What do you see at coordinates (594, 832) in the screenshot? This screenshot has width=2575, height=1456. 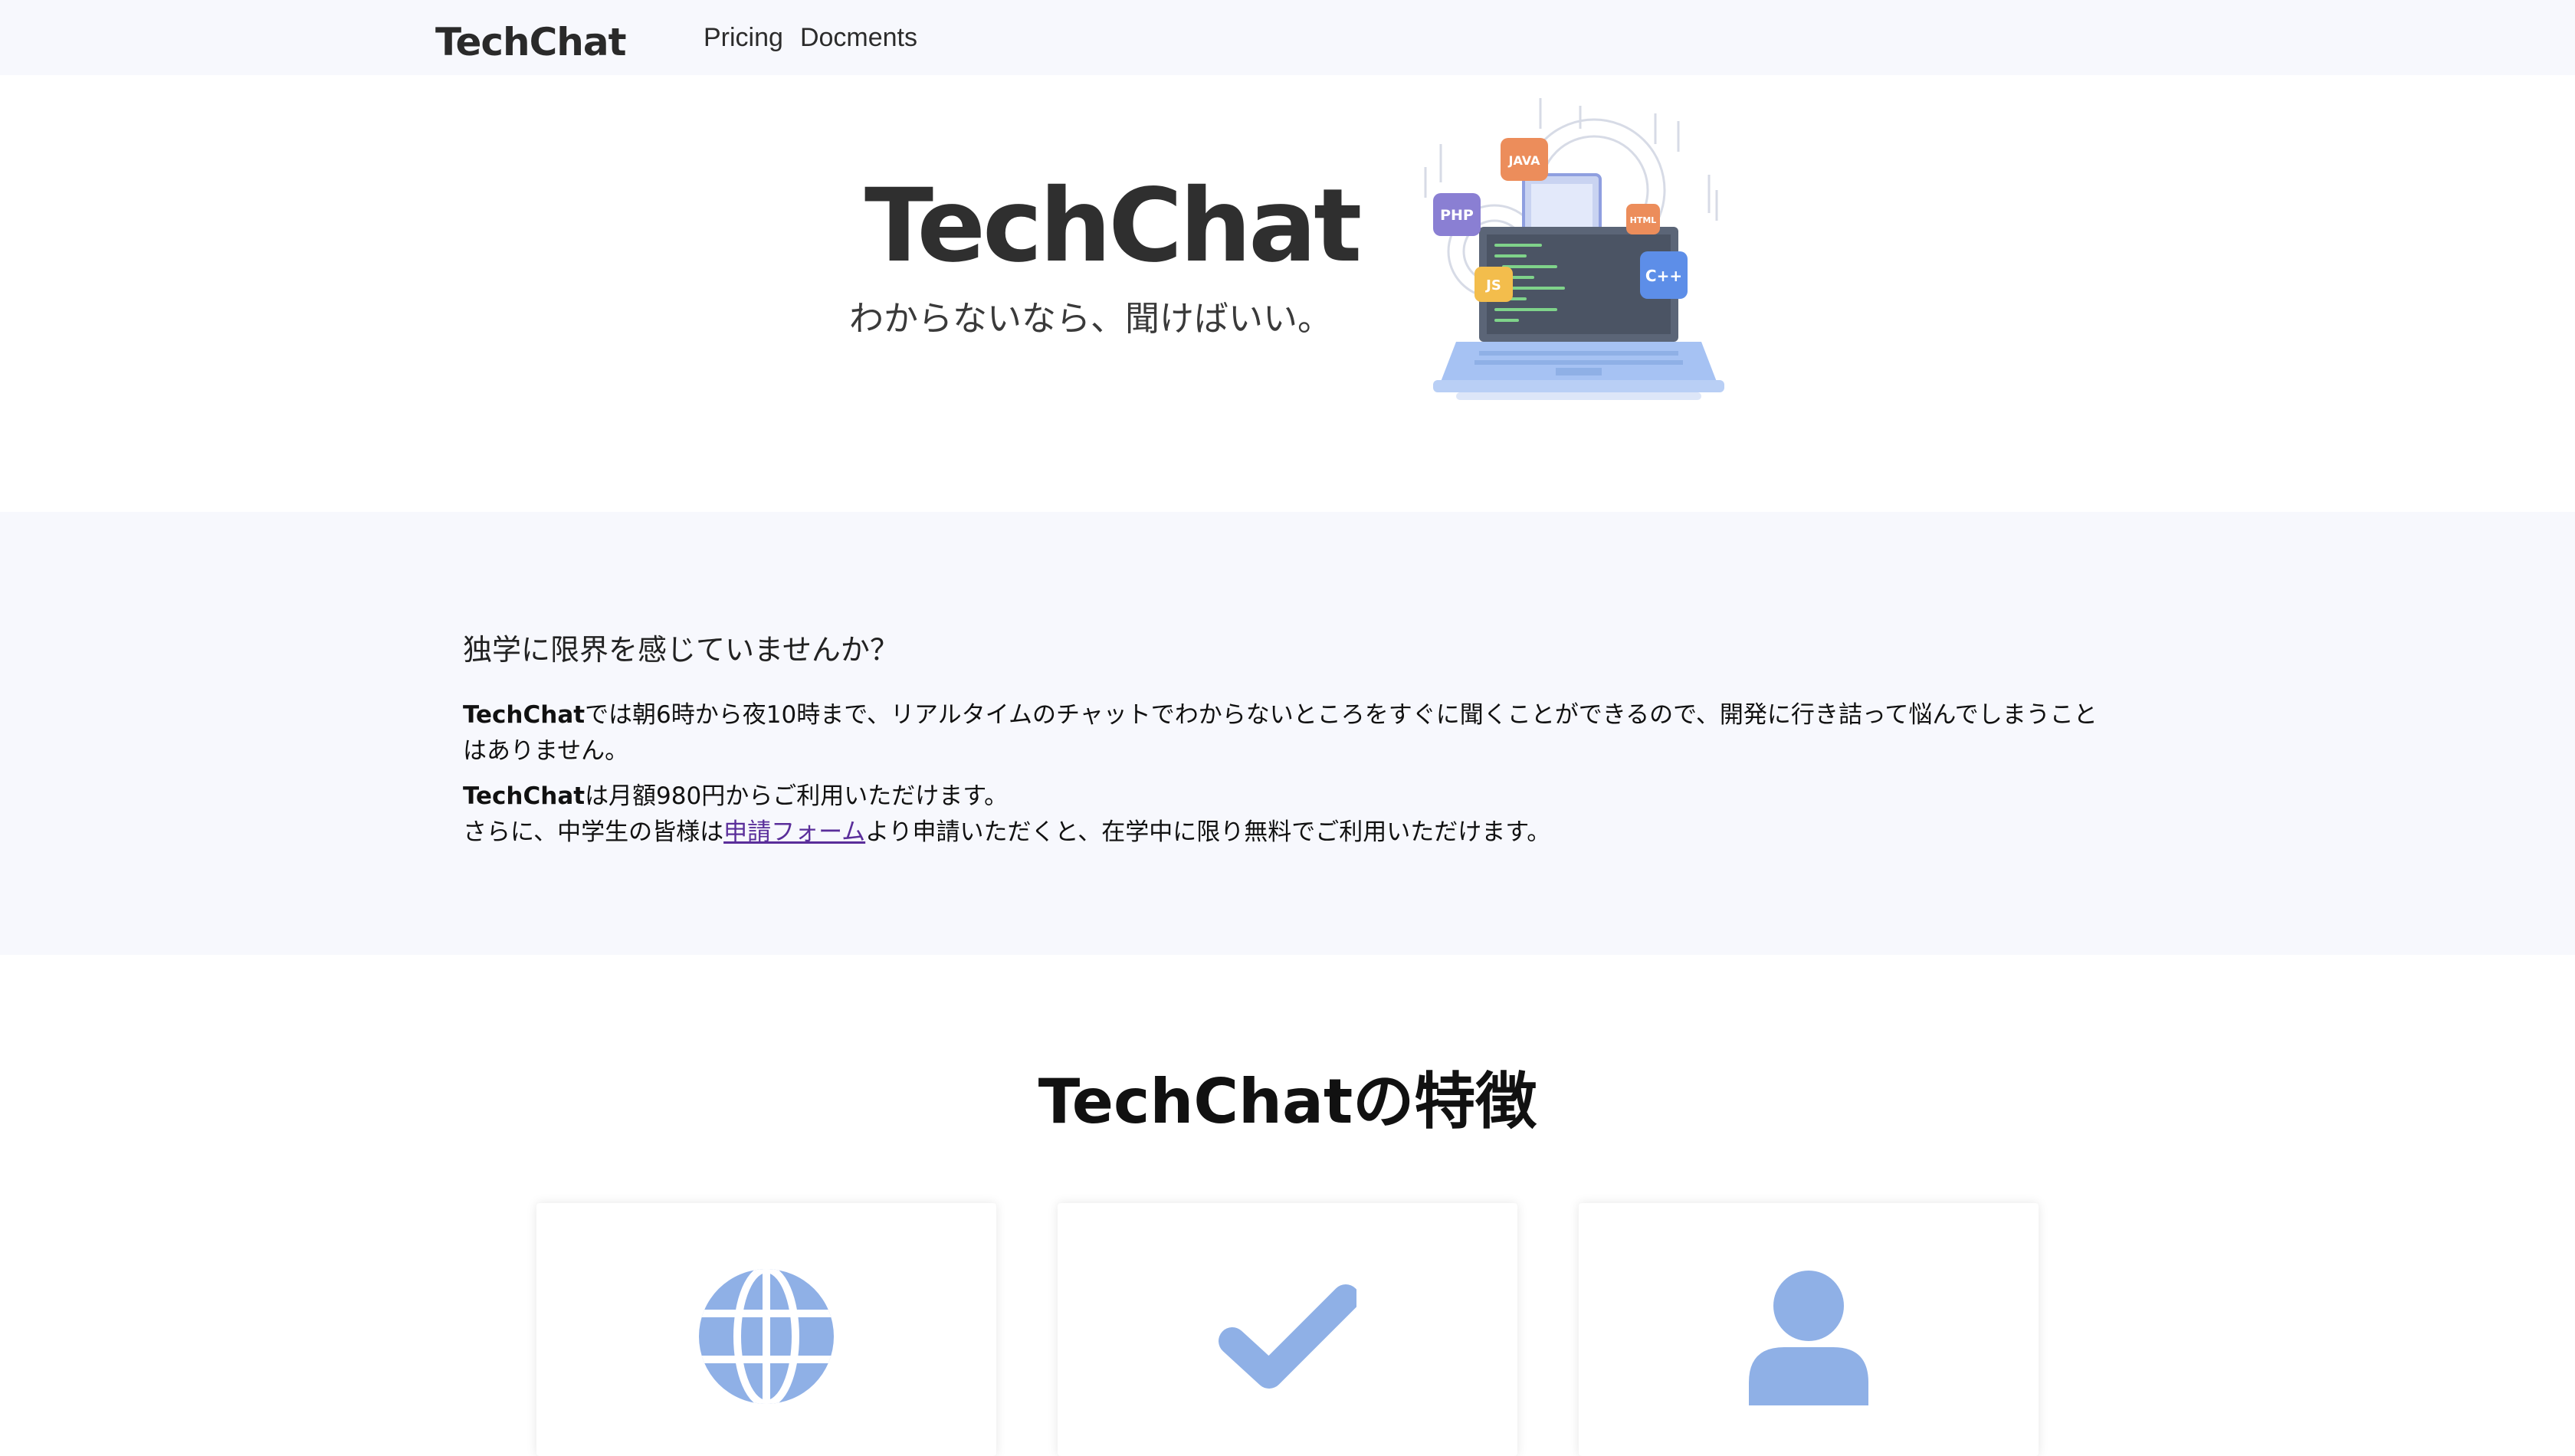 I see `intro-student-text-before: さらに、中学生の皆様は` at bounding box center [594, 832].